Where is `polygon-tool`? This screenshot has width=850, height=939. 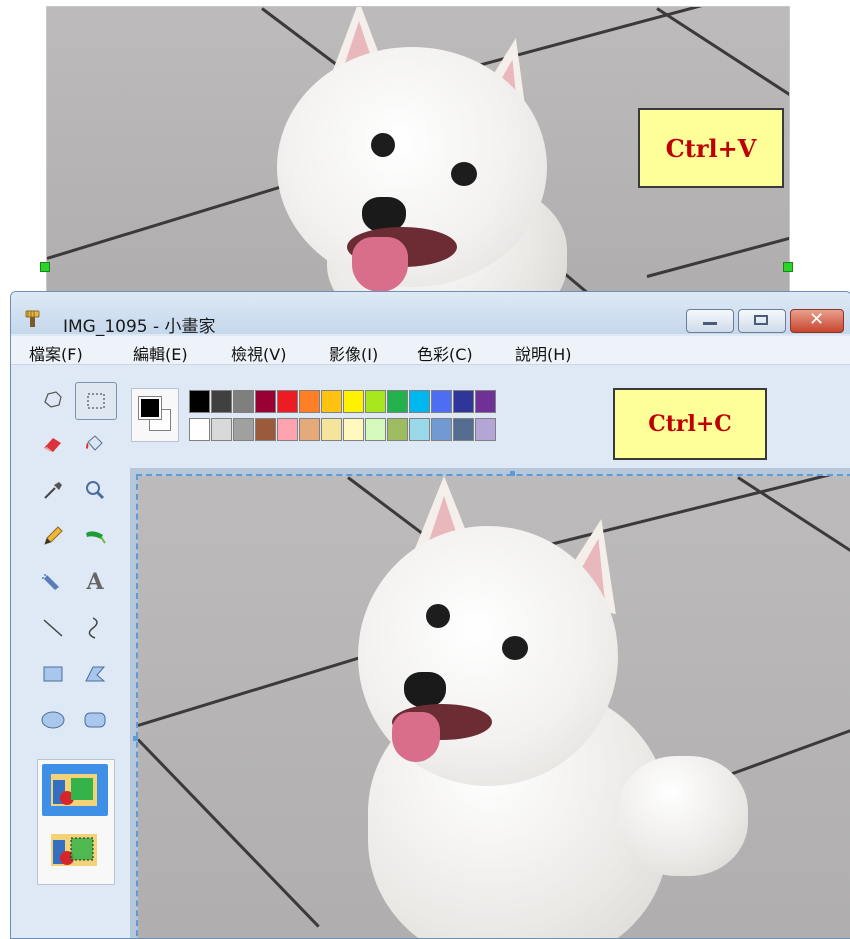
polygon-tool is located at coordinates (95, 674).